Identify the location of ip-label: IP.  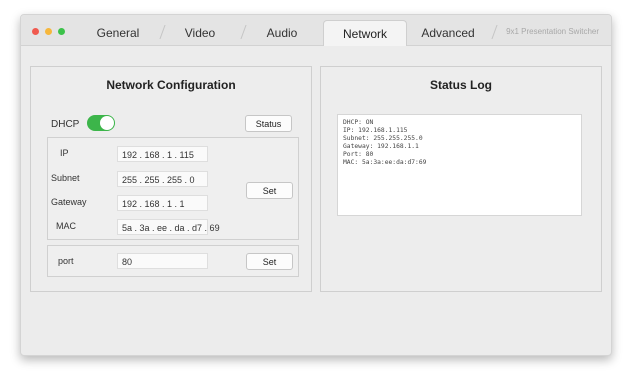
(64, 153).